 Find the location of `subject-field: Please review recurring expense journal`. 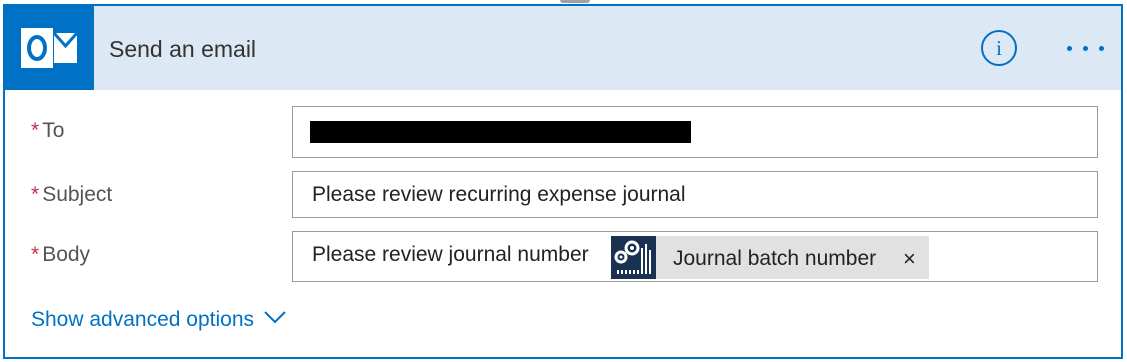

subject-field: Please review recurring expense journal is located at coordinates (695, 194).